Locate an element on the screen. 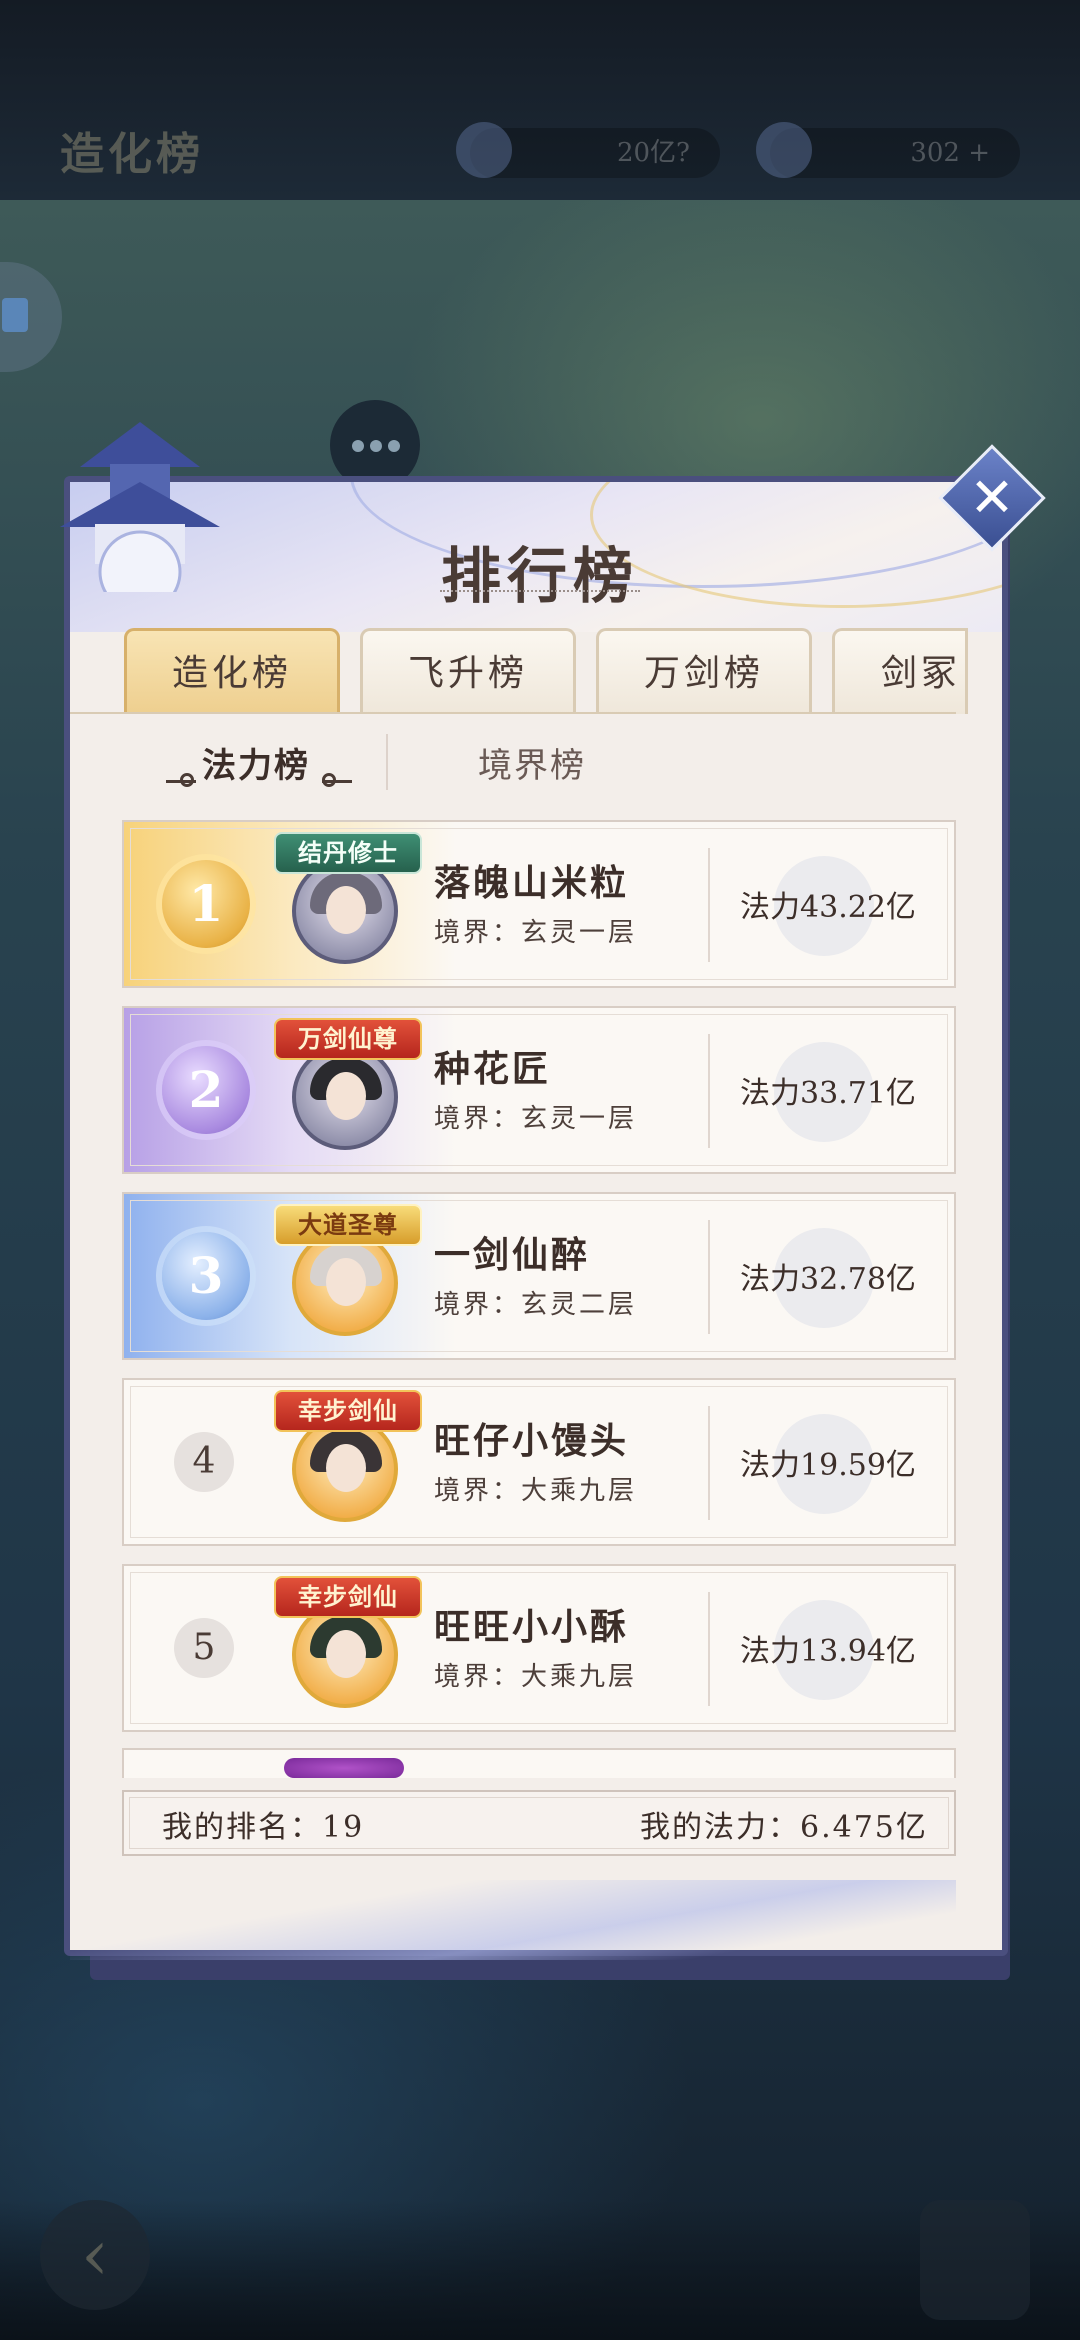 This screenshot has height=2340, width=1080. player-power: 法力33.71亿 is located at coordinates (828, 1093).